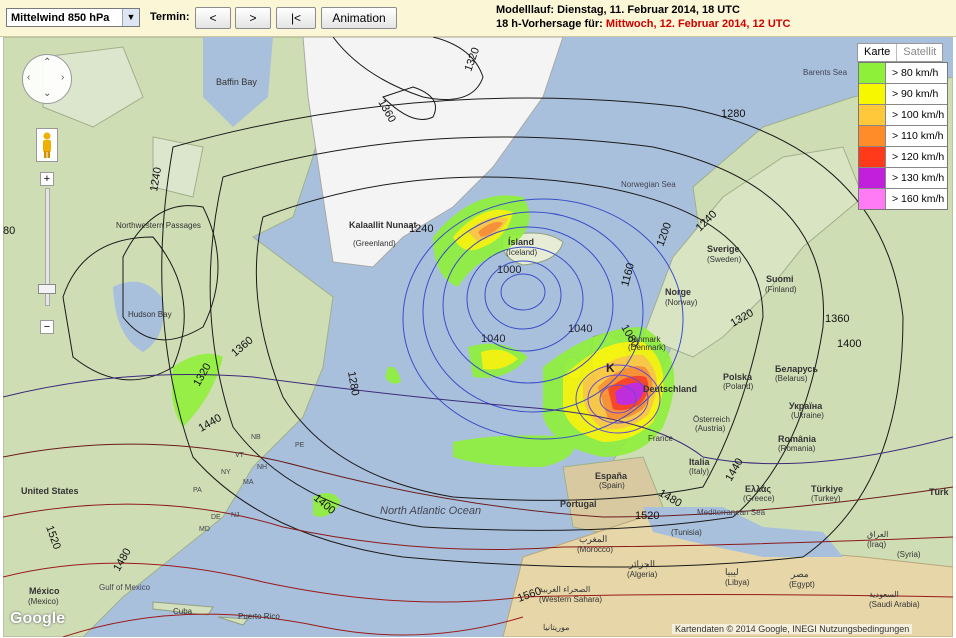 The height and width of the screenshot is (638, 956). I want to click on contour-label-1040-b: 1040, so click(580, 329).